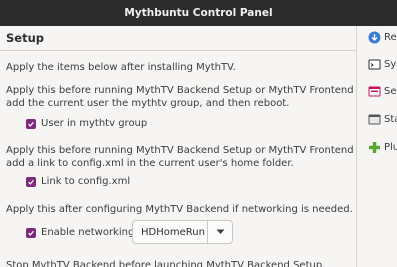  What do you see at coordinates (382, 91) in the screenshot?
I see `sidebar-item-settings: Se` at bounding box center [382, 91].